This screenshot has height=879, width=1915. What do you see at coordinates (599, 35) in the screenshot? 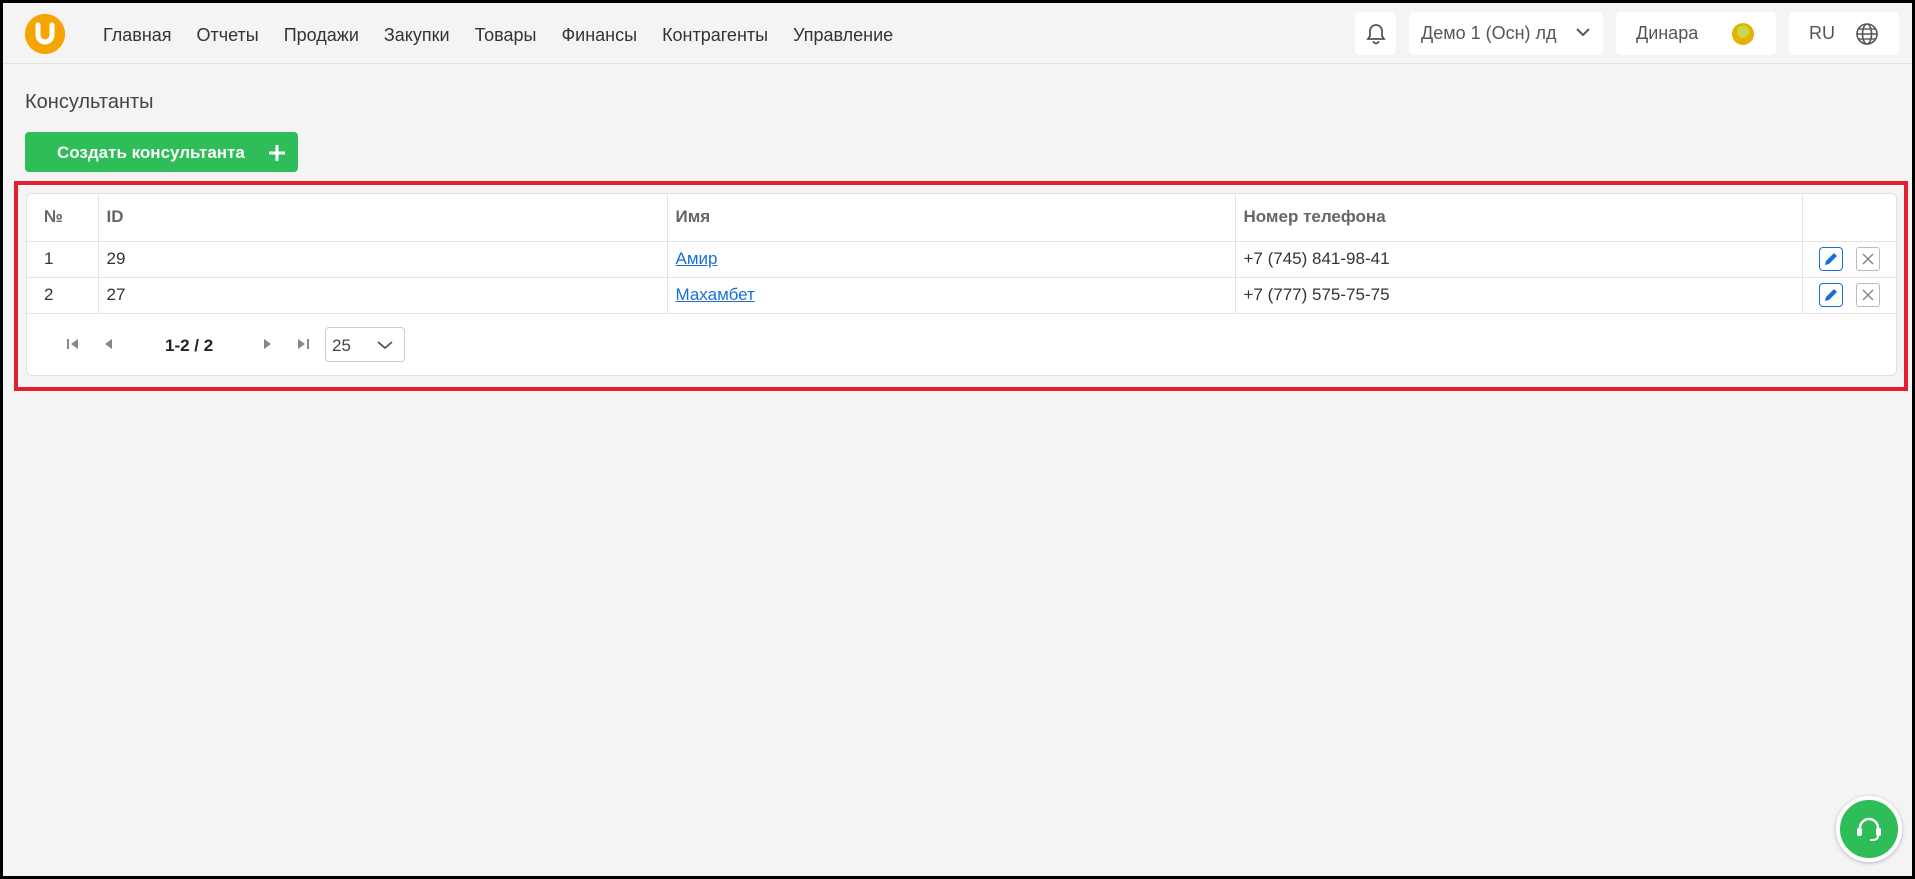
I see `nav-item-finance: Финансы` at bounding box center [599, 35].